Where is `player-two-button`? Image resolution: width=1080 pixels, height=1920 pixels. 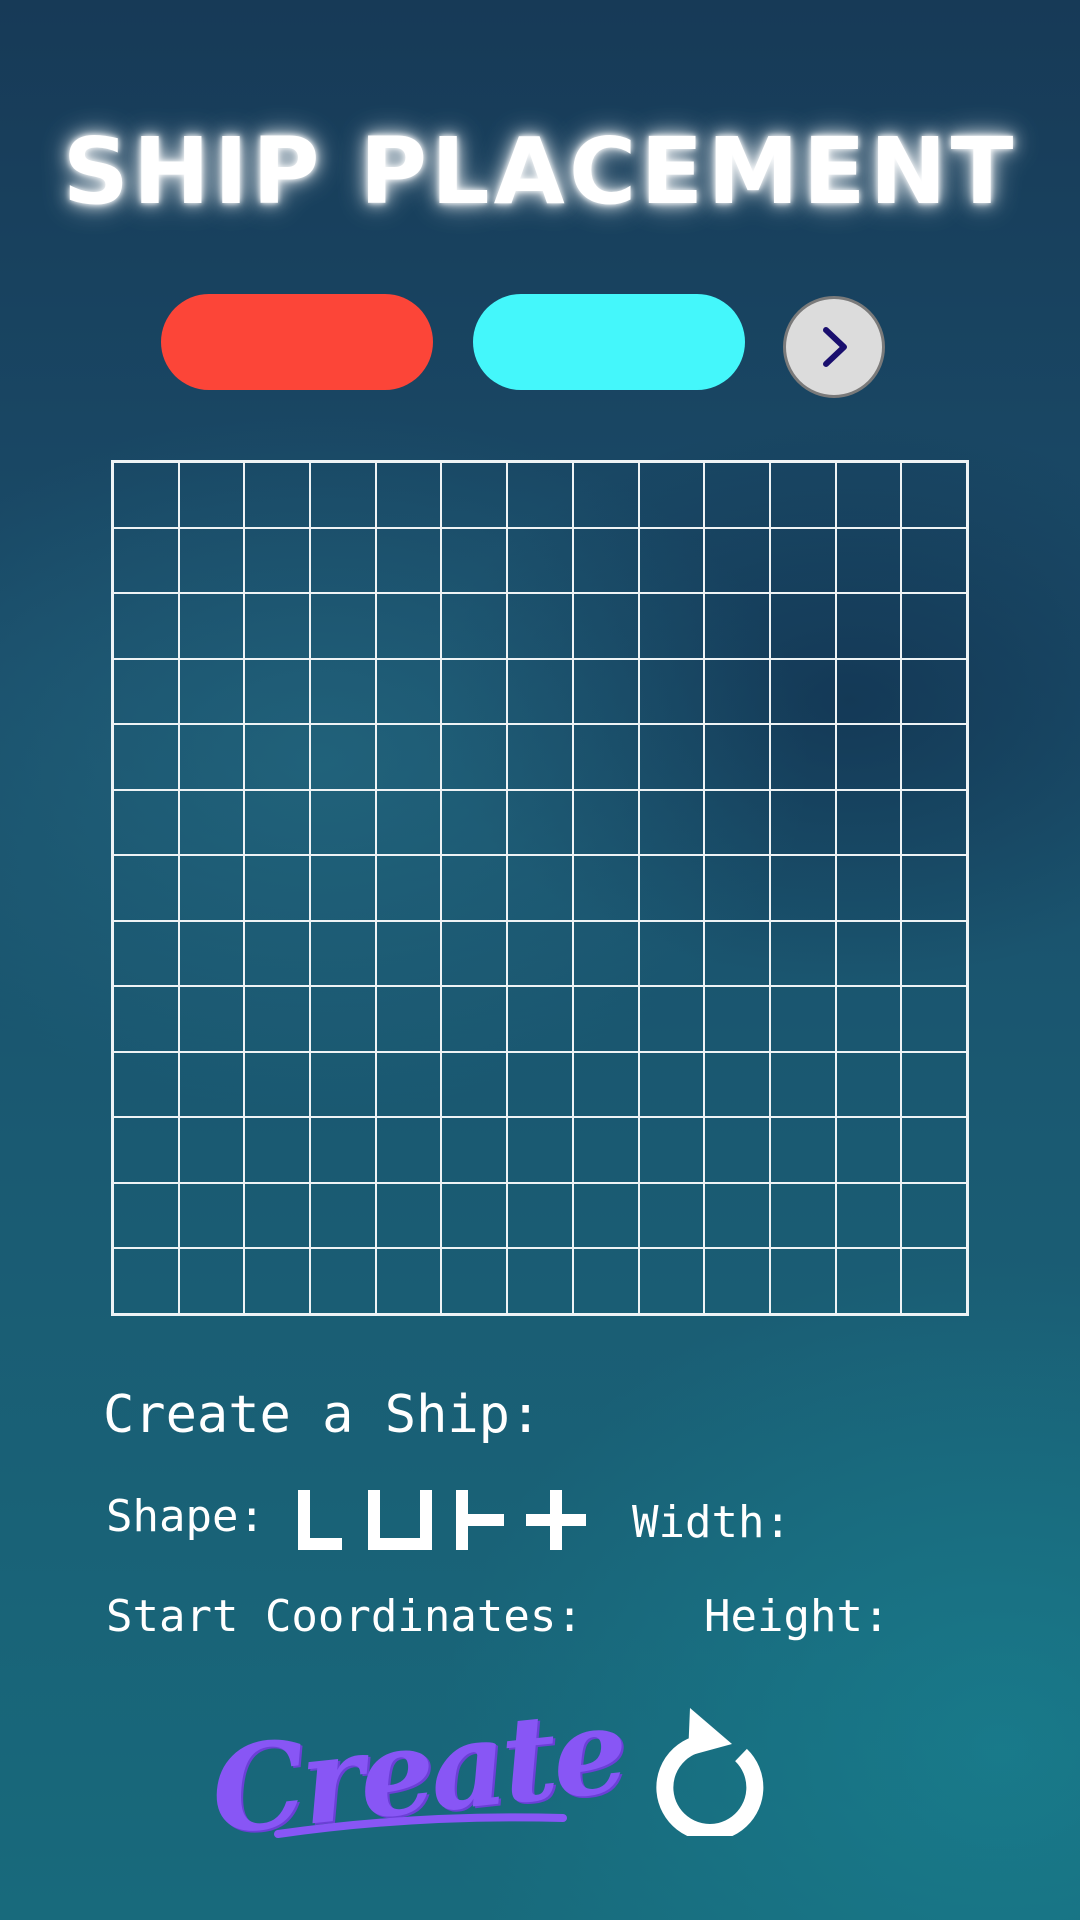
player-two-button is located at coordinates (609, 342).